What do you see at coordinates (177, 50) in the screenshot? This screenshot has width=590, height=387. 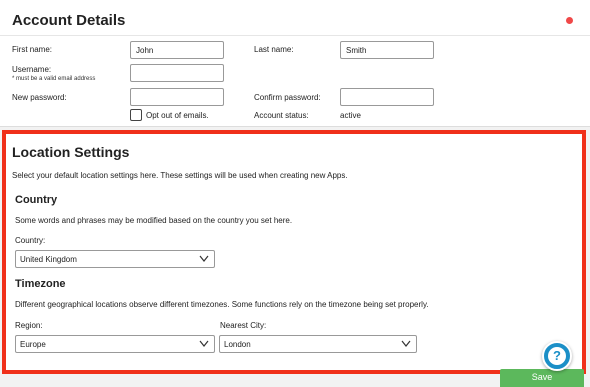 I see `first-name-field: John` at bounding box center [177, 50].